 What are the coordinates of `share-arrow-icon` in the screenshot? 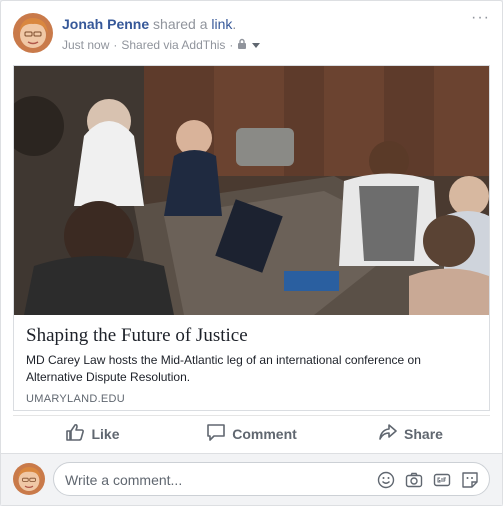 It's located at (388, 433).